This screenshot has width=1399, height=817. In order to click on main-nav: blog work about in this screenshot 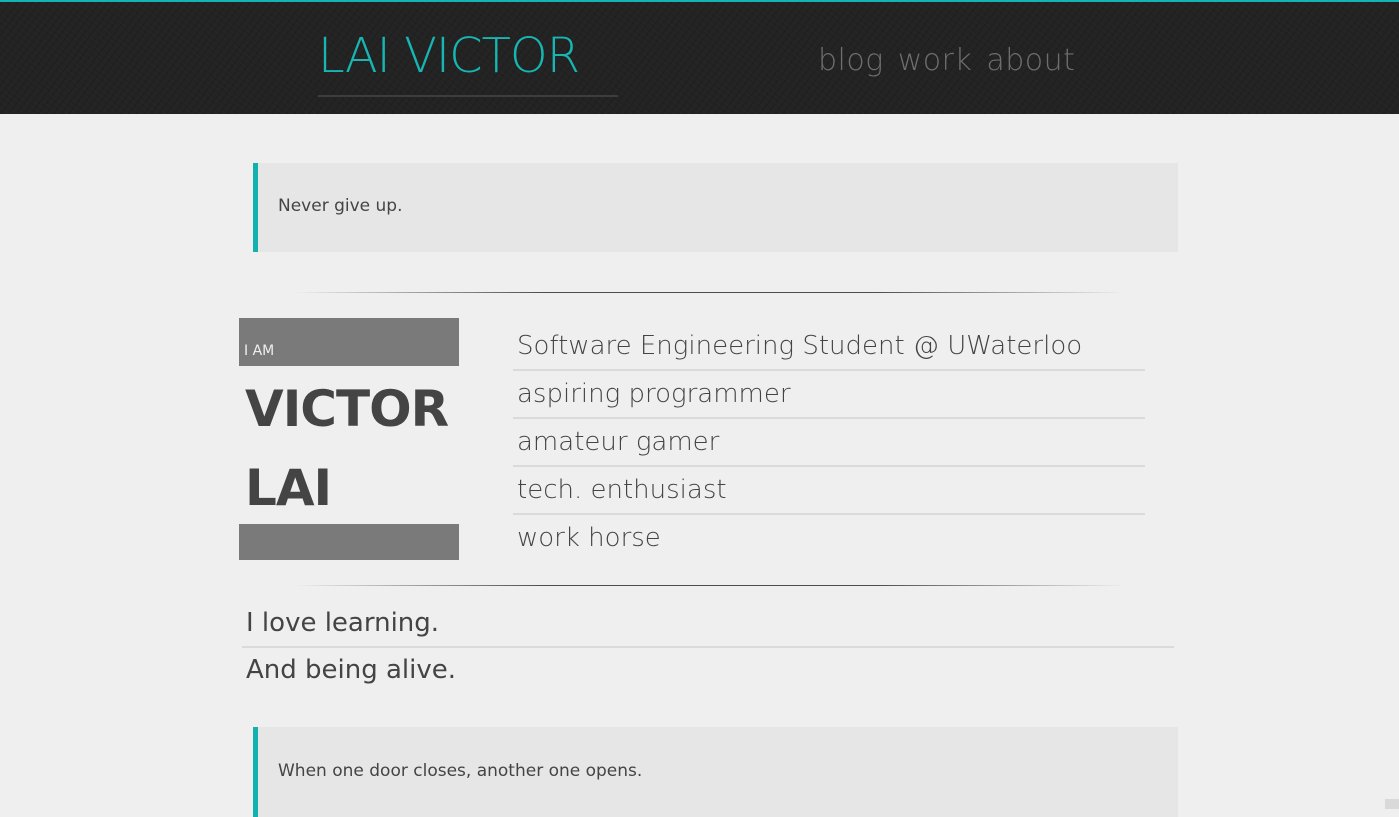, I will do `click(946, 61)`.